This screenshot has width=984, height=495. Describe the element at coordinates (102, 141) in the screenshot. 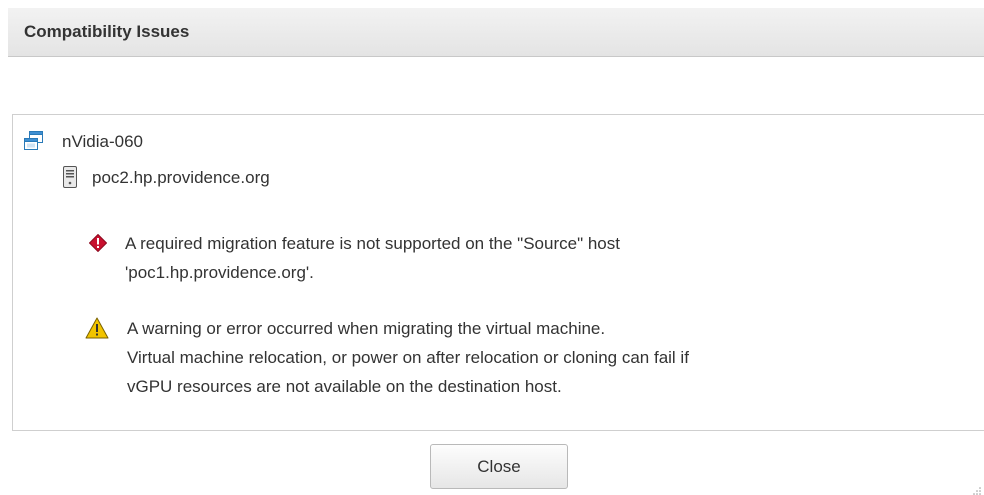

I see `vm-name: nVidia-060` at that location.